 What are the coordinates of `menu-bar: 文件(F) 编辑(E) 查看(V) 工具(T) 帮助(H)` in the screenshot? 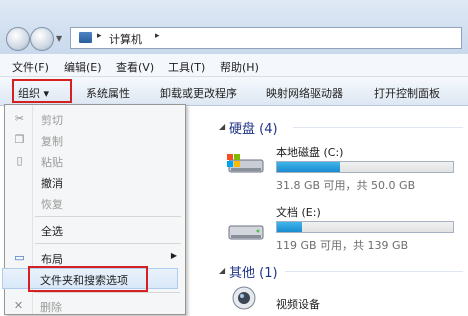 It's located at (234, 65).